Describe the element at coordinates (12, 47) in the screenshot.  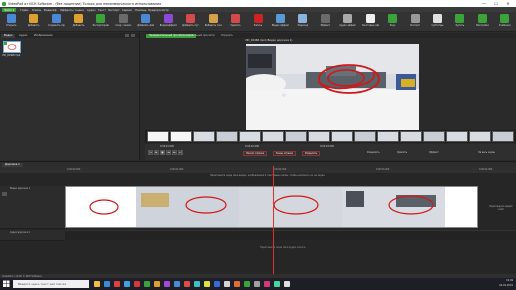
I see `media-thumbnail` at that location.